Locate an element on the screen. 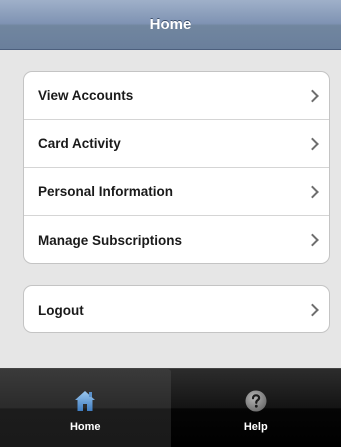 Image resolution: width=341 pixels, height=447 pixels. menu-item-card-activity: Card Activity is located at coordinates (176, 144).